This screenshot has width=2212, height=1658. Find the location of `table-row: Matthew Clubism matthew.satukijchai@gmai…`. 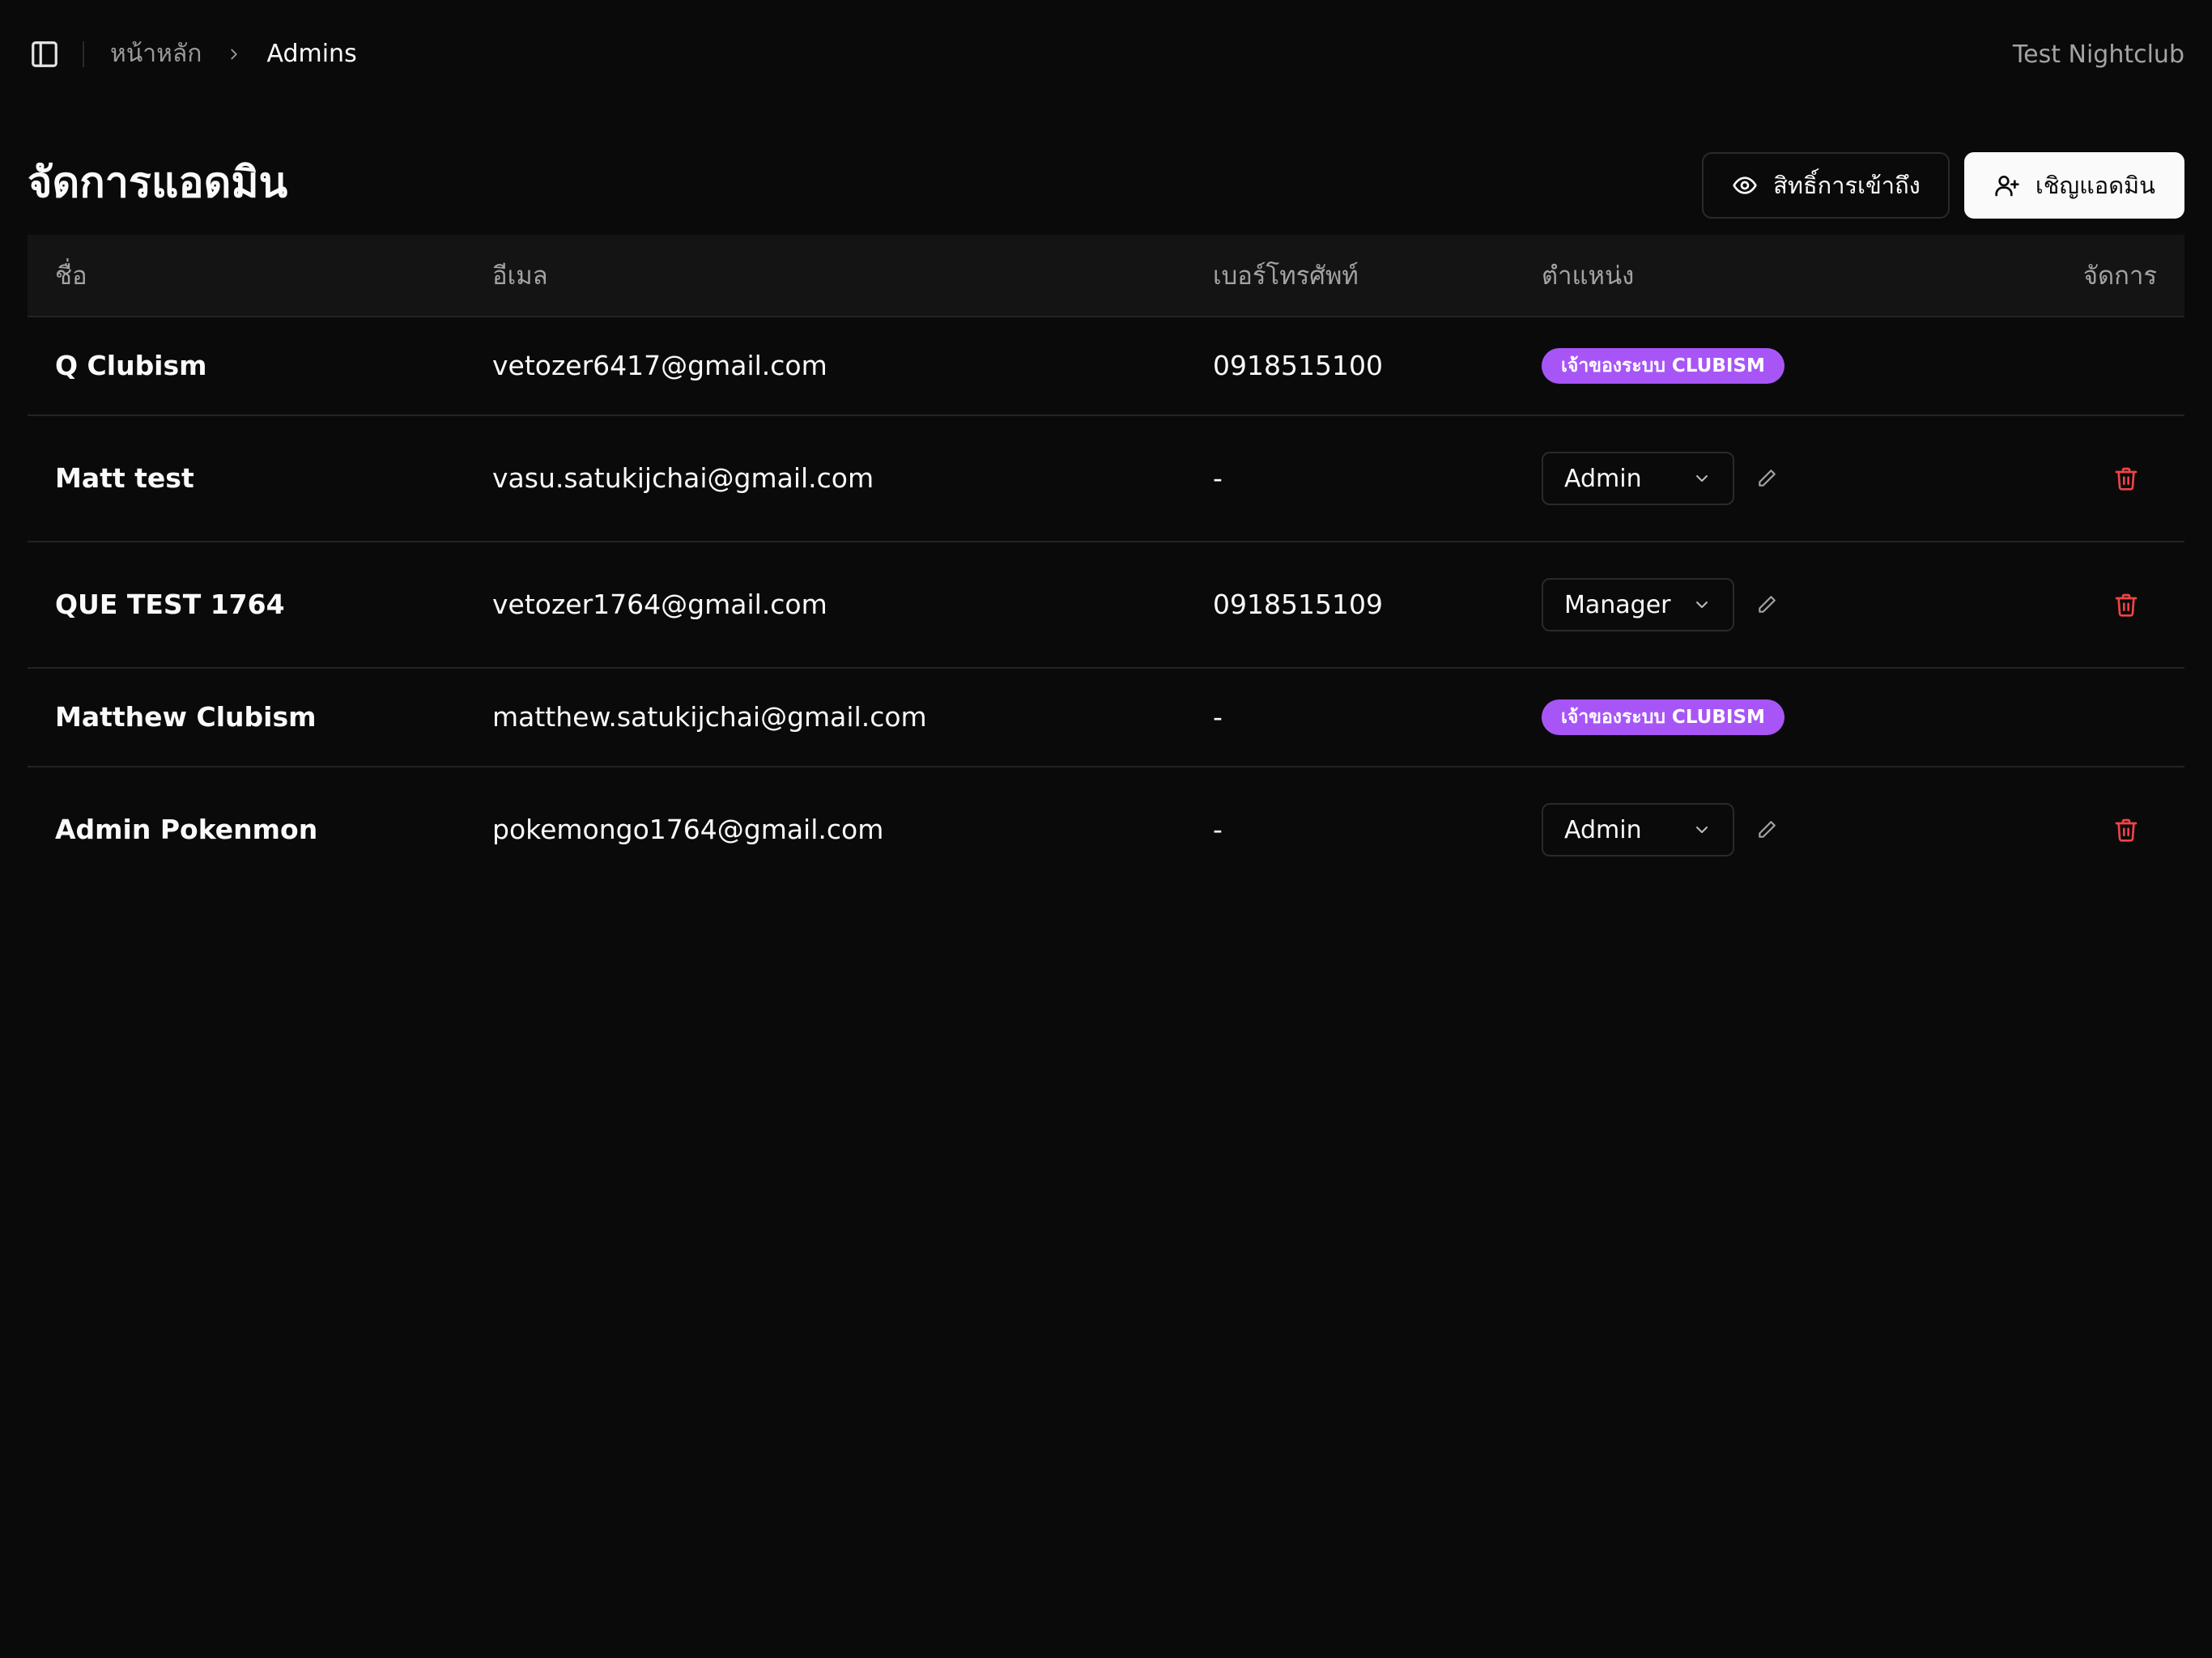

table-row: Matthew Clubism matthew.satukijchai@gmai… is located at coordinates (1106, 718).